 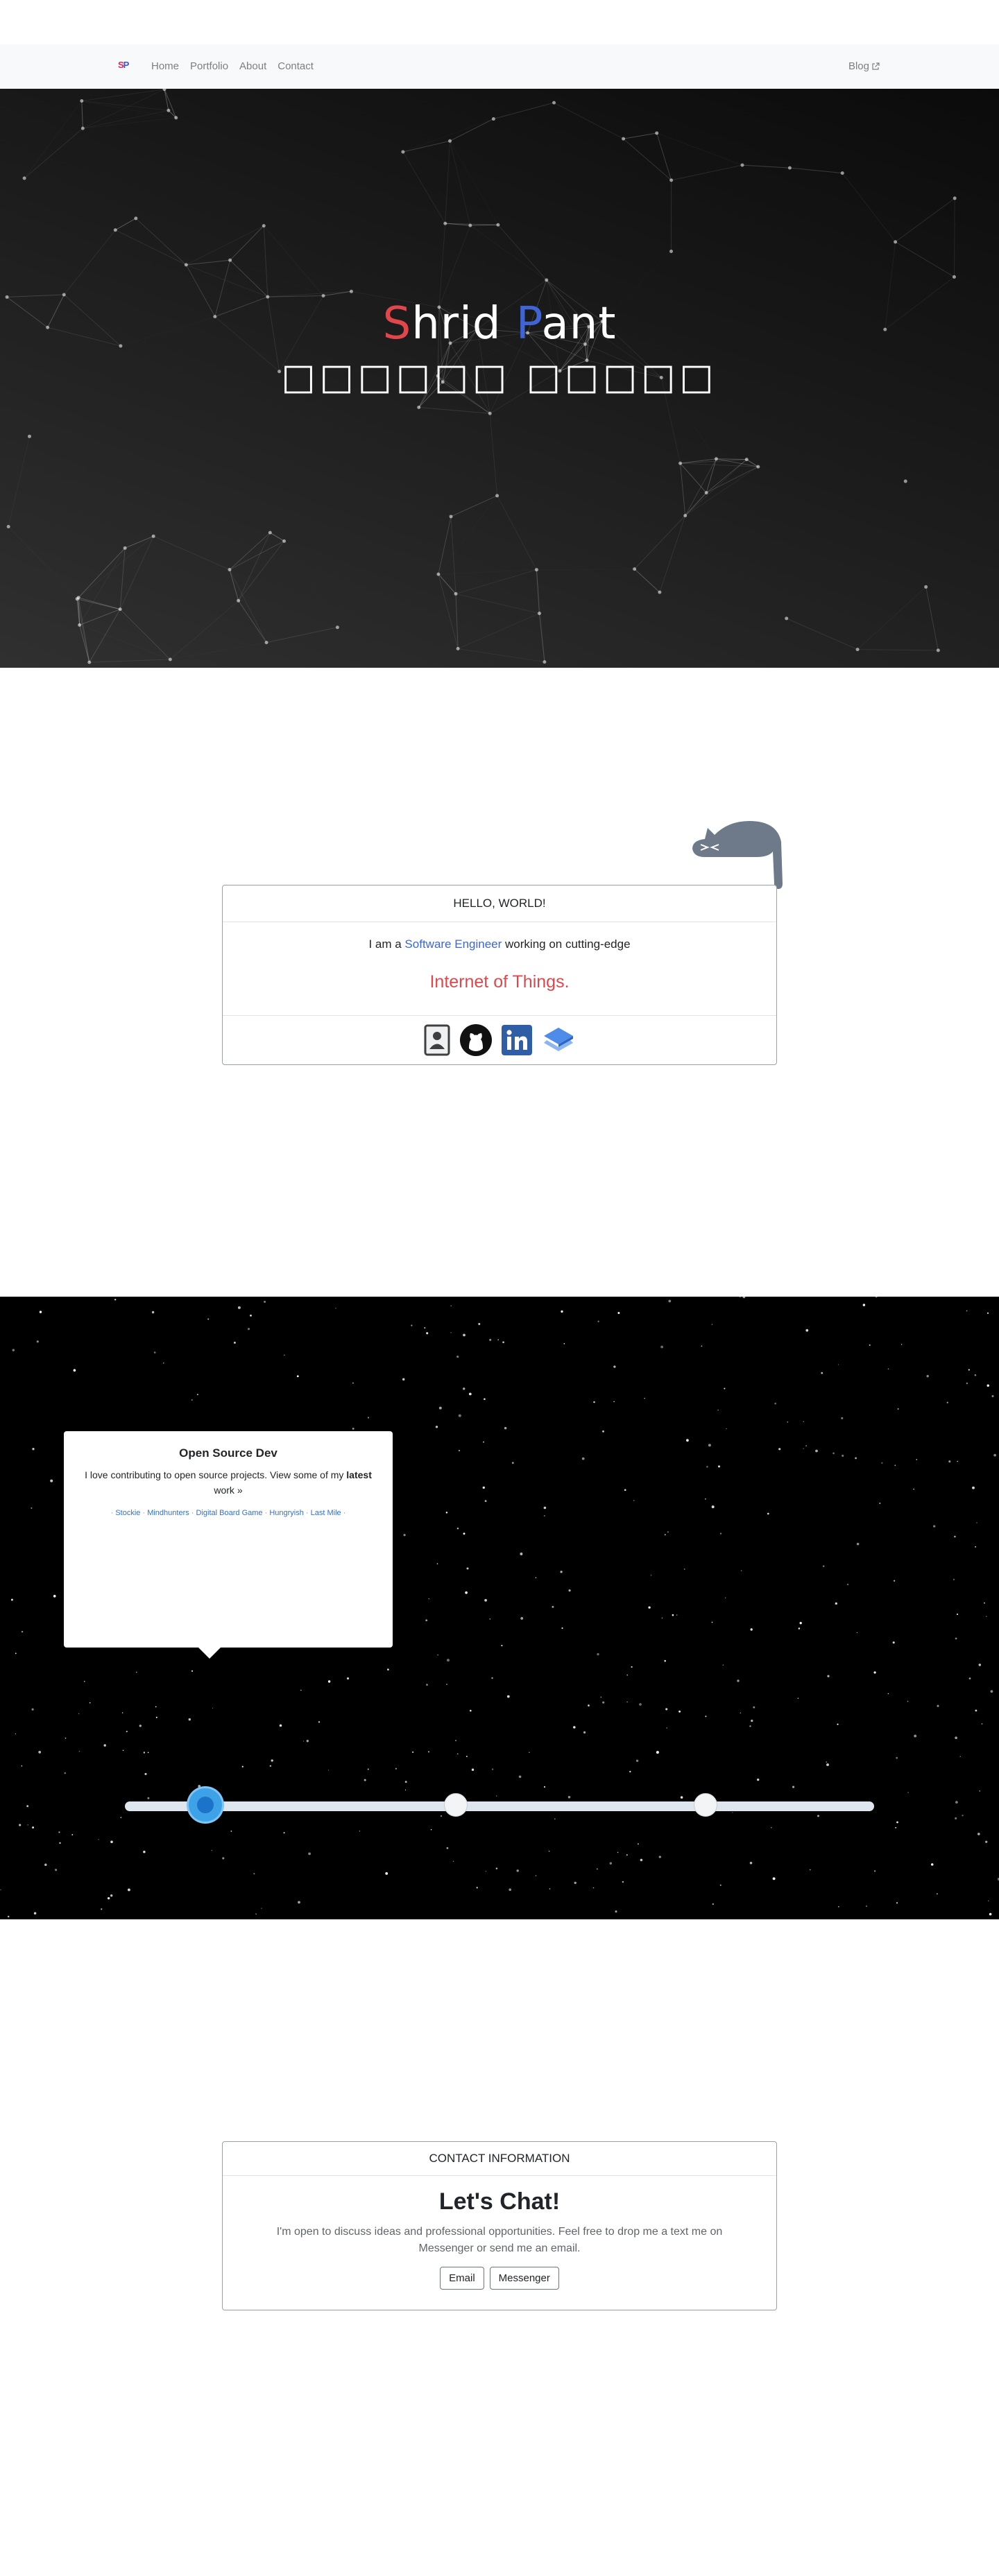 I want to click on nav-home: Home, so click(x=165, y=66).